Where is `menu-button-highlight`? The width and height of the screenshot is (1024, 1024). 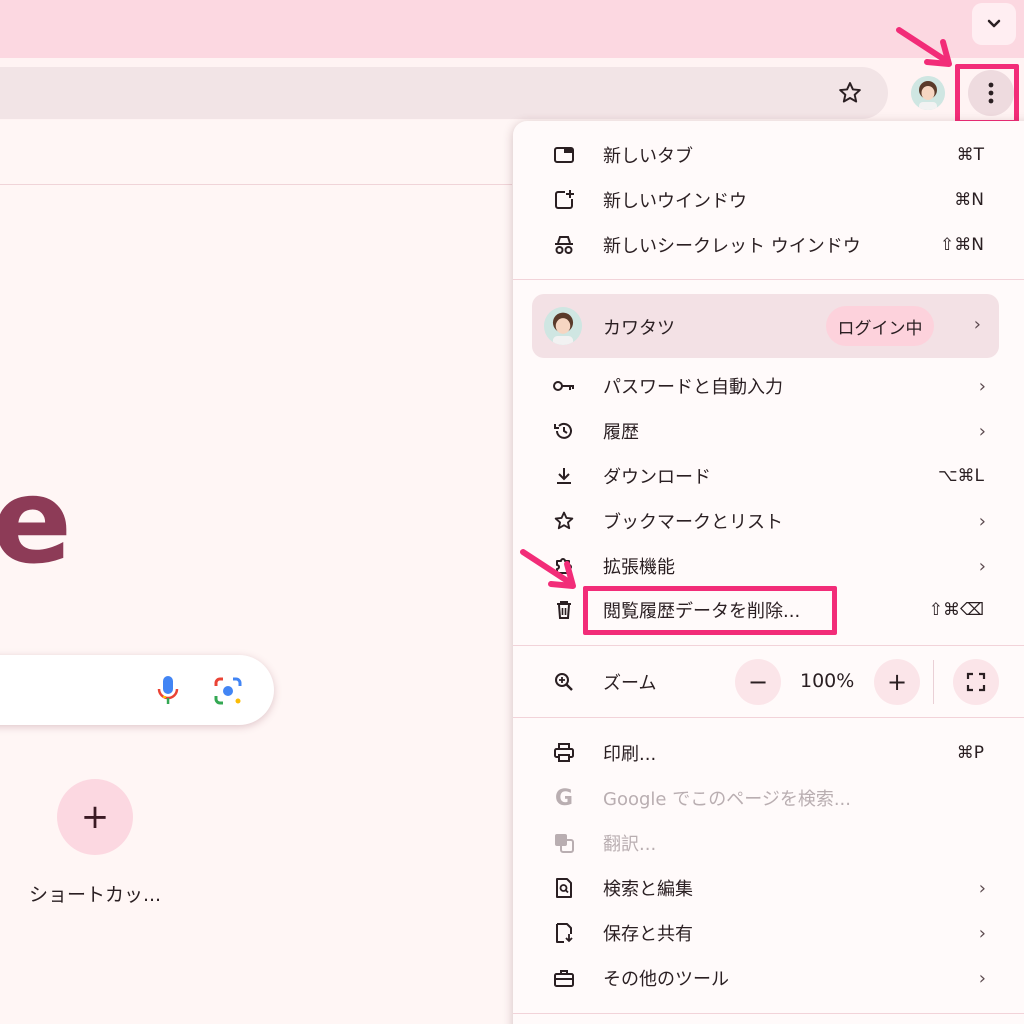
menu-button-highlight is located at coordinates (987, 94).